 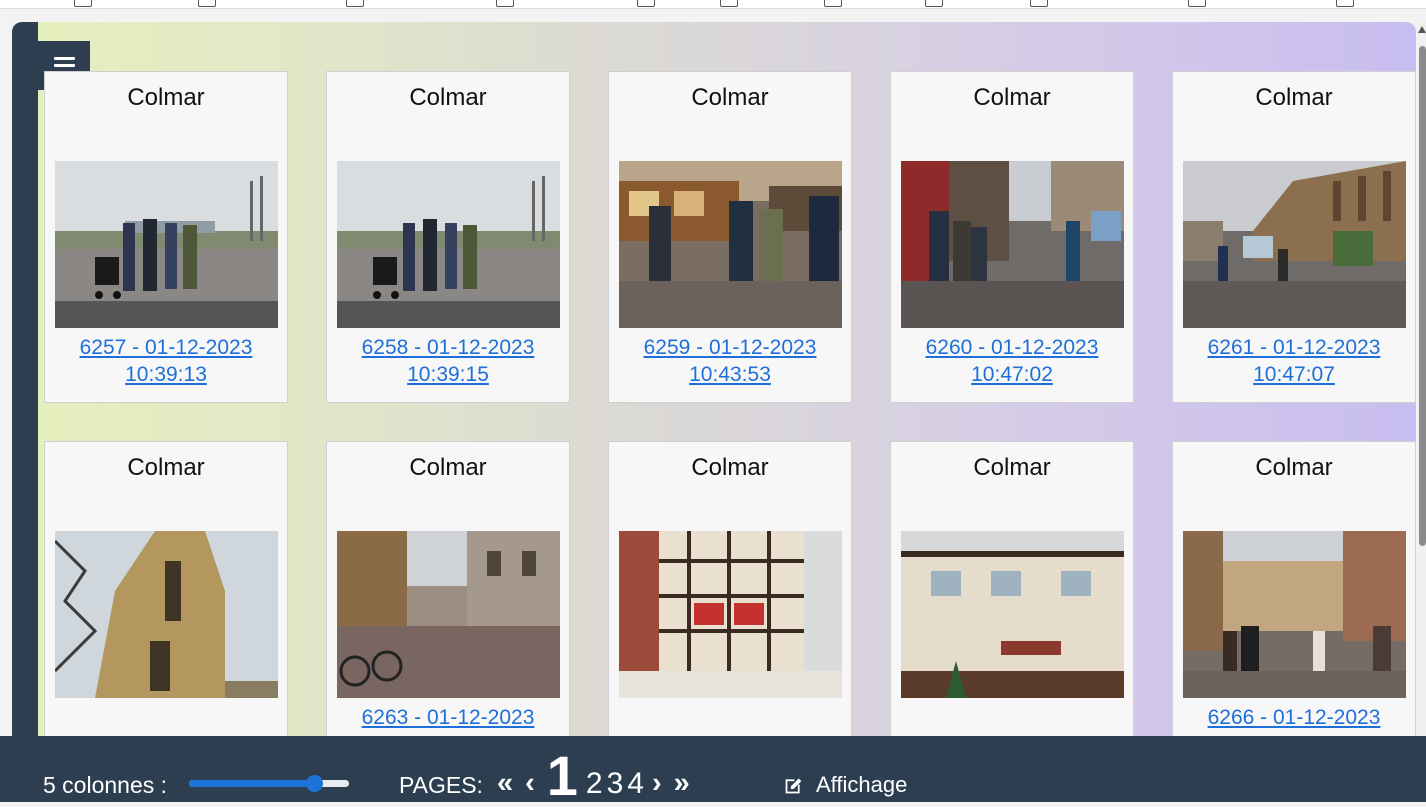 I want to click on photo-card: Colmar 6266 - 01-12-2023, so click(x=1294, y=607).